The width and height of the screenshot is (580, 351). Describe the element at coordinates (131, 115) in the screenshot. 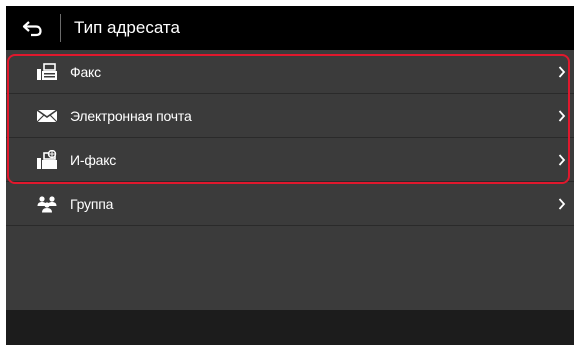

I see `list-item-label: Электронная почта` at that location.